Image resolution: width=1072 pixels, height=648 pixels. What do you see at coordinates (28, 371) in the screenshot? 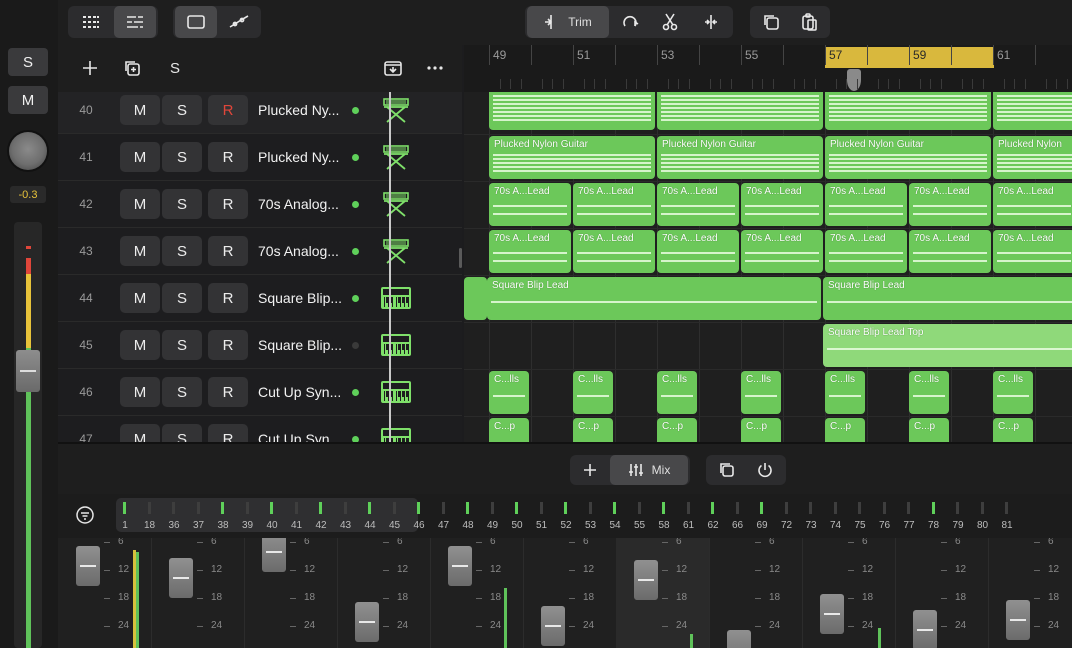
I see `volume-fader` at bounding box center [28, 371].